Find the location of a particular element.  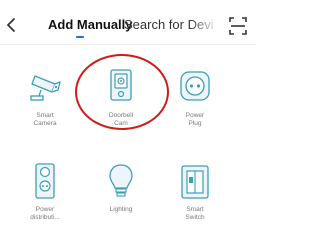

scan-button is located at coordinates (238, 26).